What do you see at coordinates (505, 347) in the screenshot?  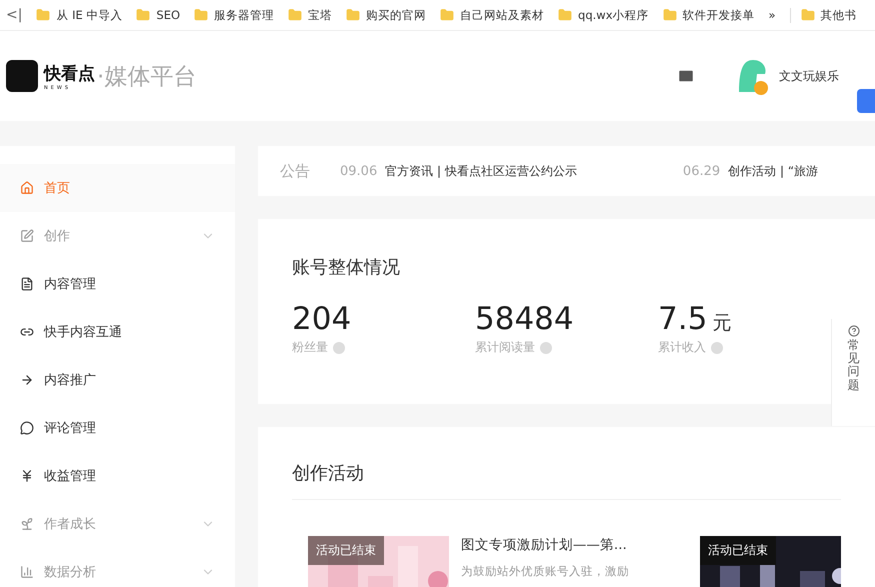 I see `stat-label: 累计阅读量` at bounding box center [505, 347].